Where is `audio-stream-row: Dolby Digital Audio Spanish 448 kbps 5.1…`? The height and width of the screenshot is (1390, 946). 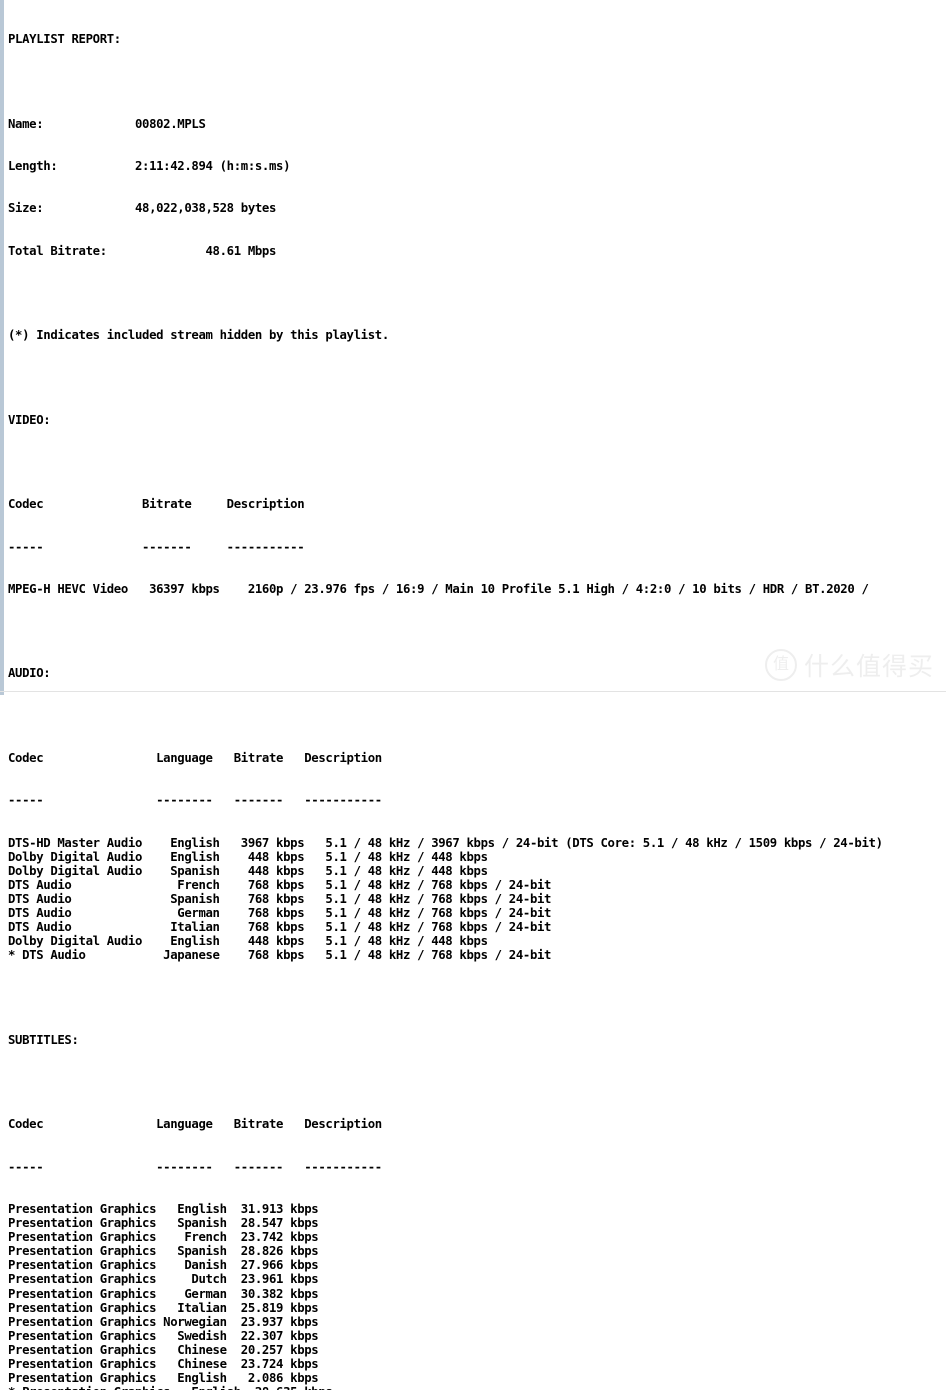 audio-stream-row: Dolby Digital Audio Spanish 448 kbps 5.1… is located at coordinates (248, 870).